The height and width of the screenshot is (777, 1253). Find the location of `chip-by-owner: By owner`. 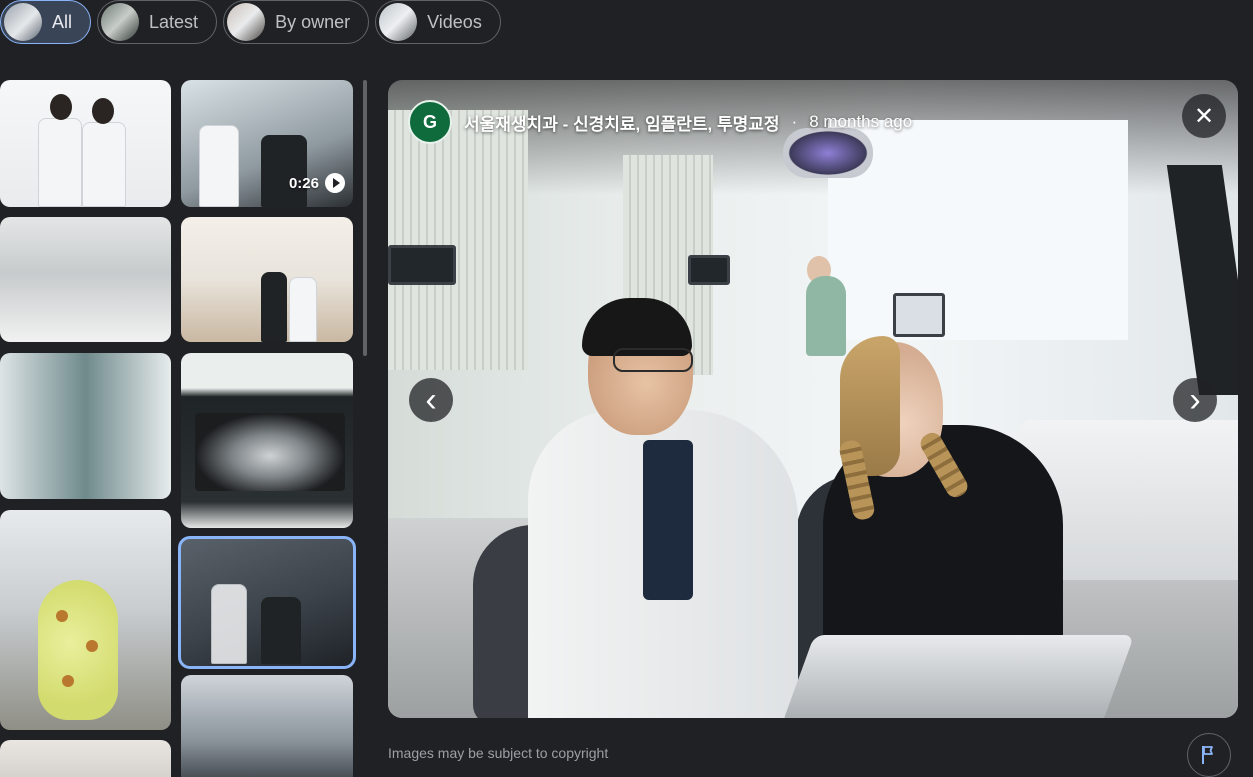

chip-by-owner: By owner is located at coordinates (296, 22).